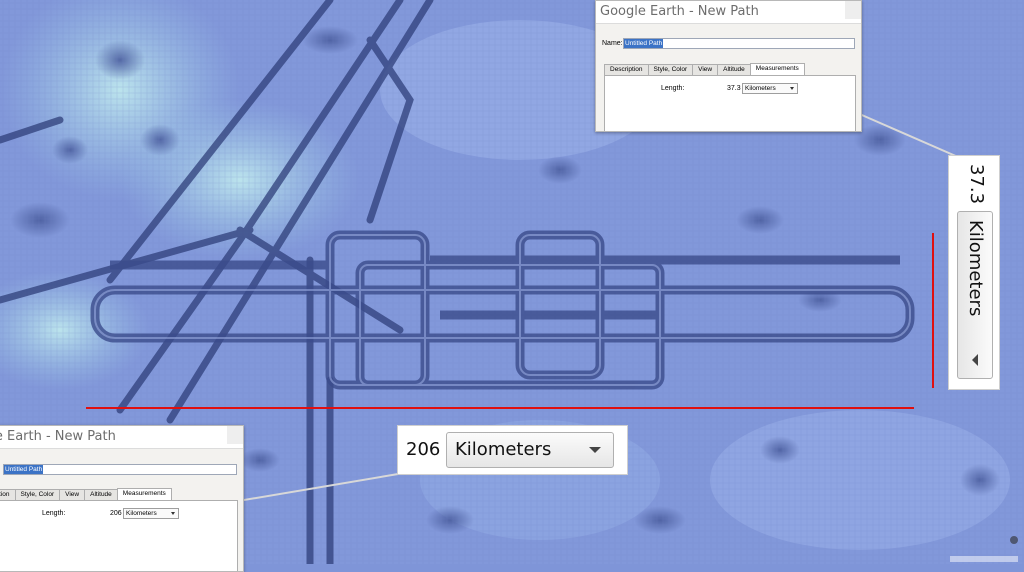 Image resolution: width=1024 pixels, height=572 pixels. I want to click on zoom-callout-horizontal: 206 Kilometers, so click(512, 450).